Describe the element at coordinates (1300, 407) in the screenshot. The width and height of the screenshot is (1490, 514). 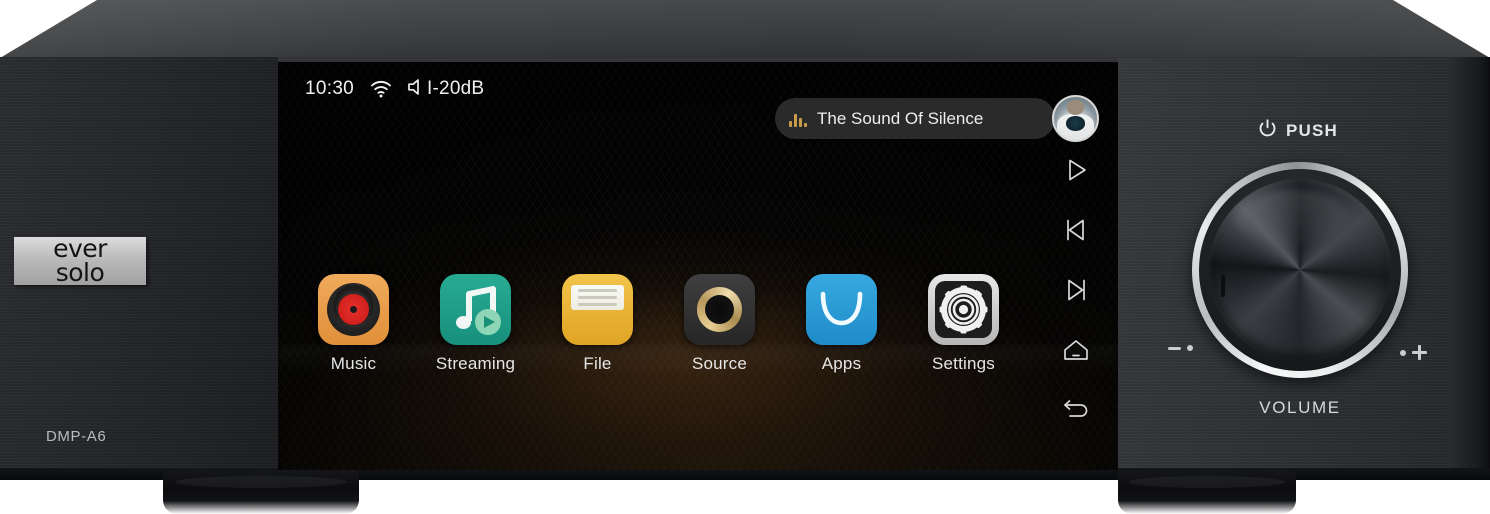
I see `volume-label: VOLUME` at that location.